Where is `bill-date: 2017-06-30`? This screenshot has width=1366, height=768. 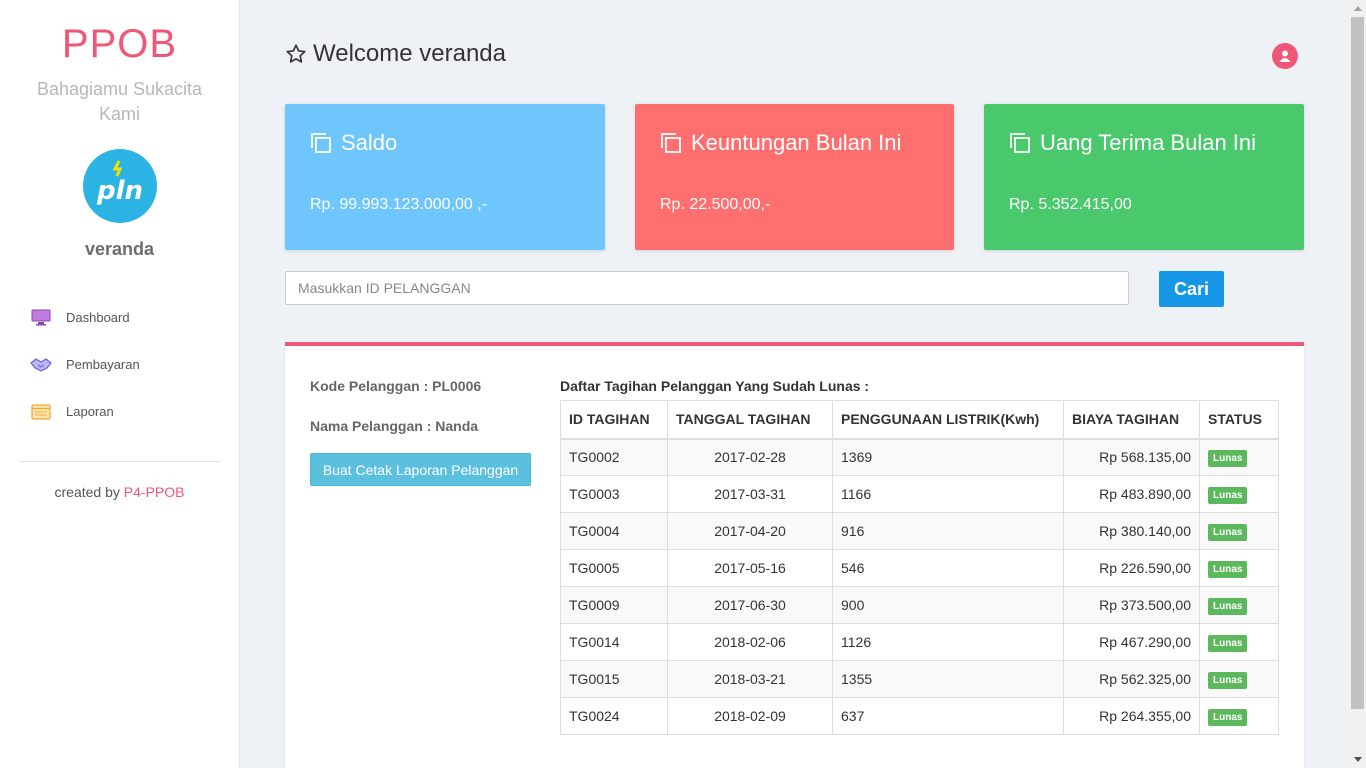 bill-date: 2017-06-30 is located at coordinates (750, 605).